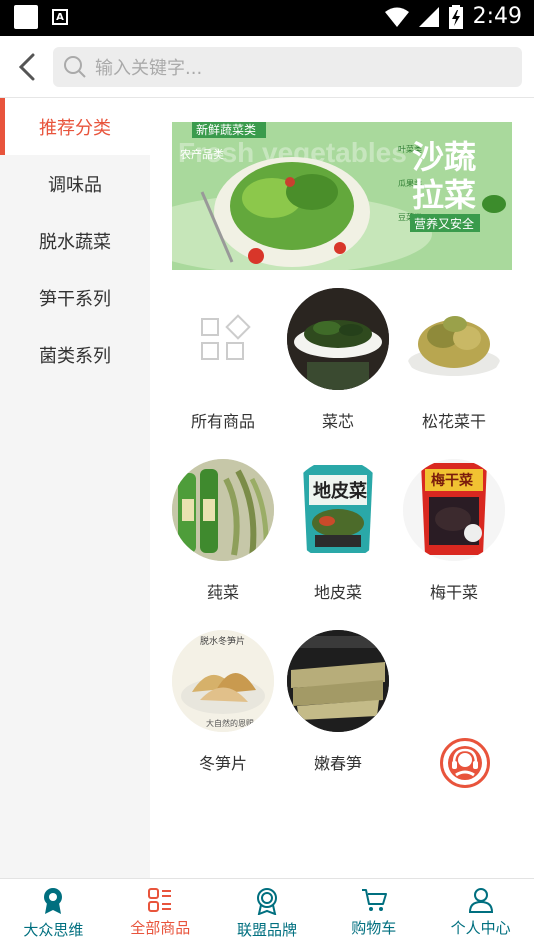  What do you see at coordinates (202, 154) in the screenshot?
I see `svg-text: 农产品类` at bounding box center [202, 154].